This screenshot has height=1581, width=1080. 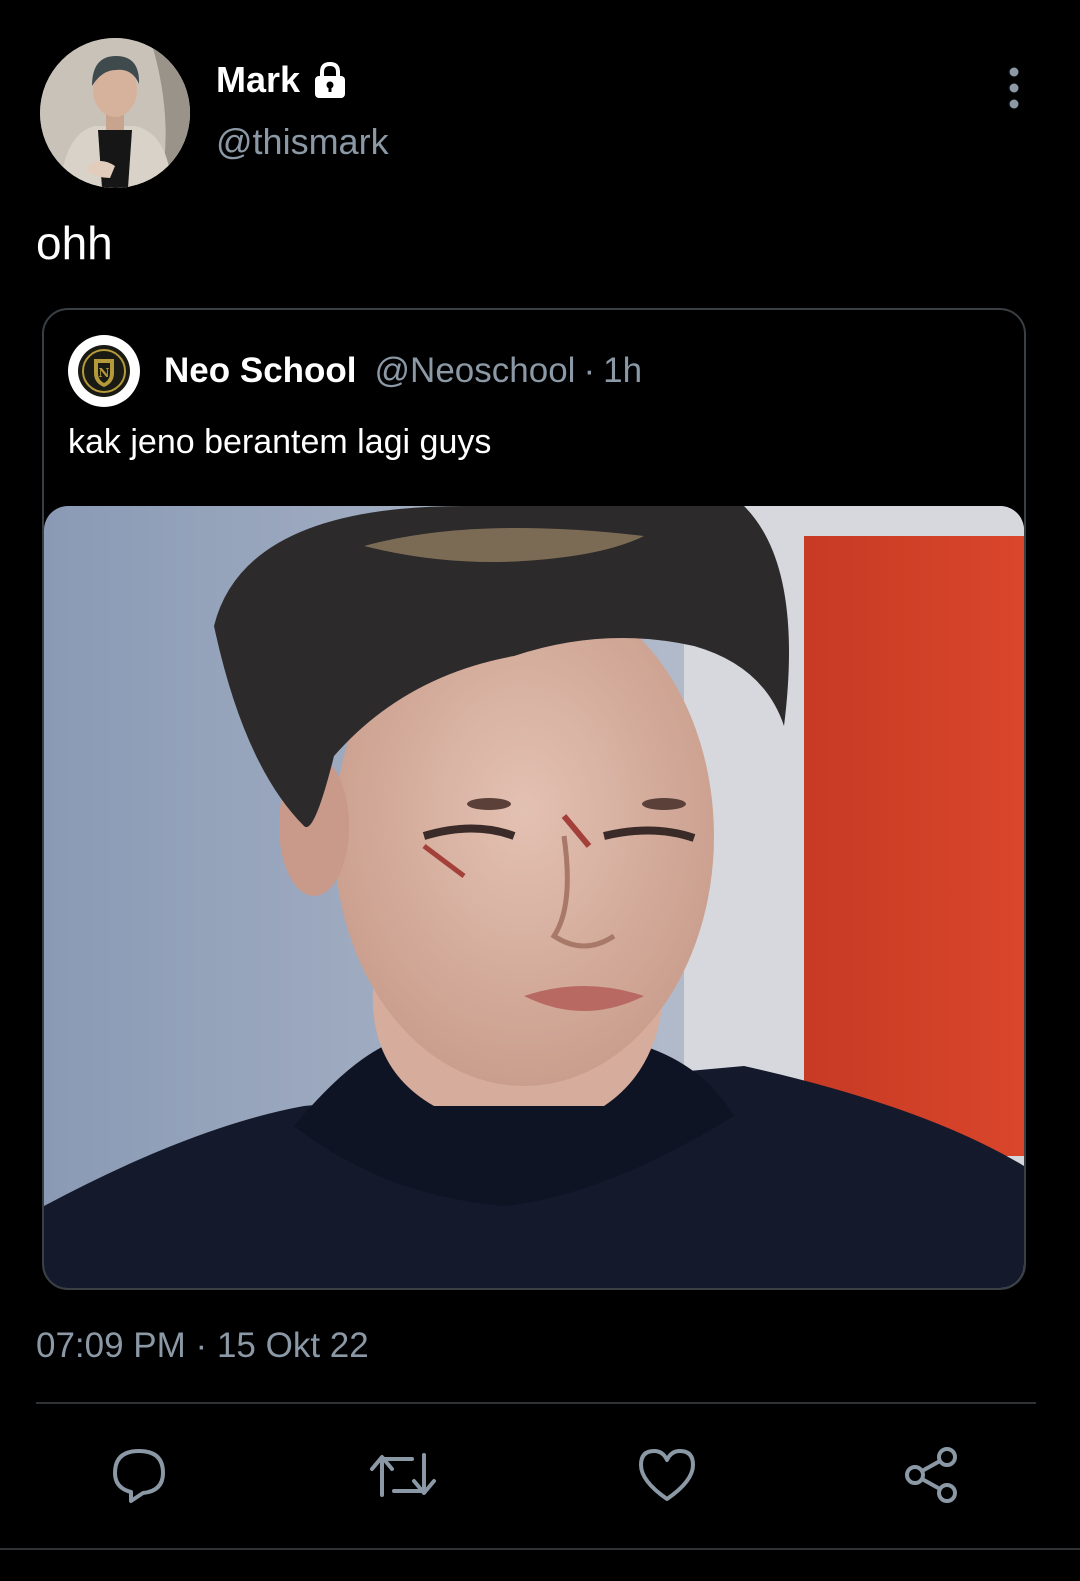 What do you see at coordinates (74, 243) in the screenshot?
I see `tweet-text: ohh` at bounding box center [74, 243].